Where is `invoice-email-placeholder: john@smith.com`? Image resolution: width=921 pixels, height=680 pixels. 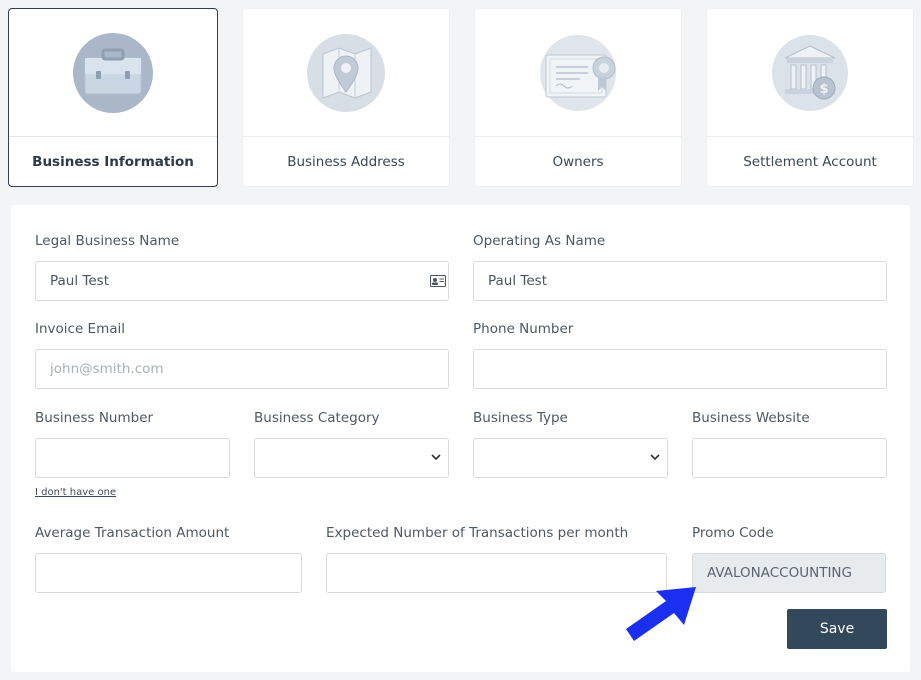 invoice-email-placeholder: john@smith.com is located at coordinates (107, 369).